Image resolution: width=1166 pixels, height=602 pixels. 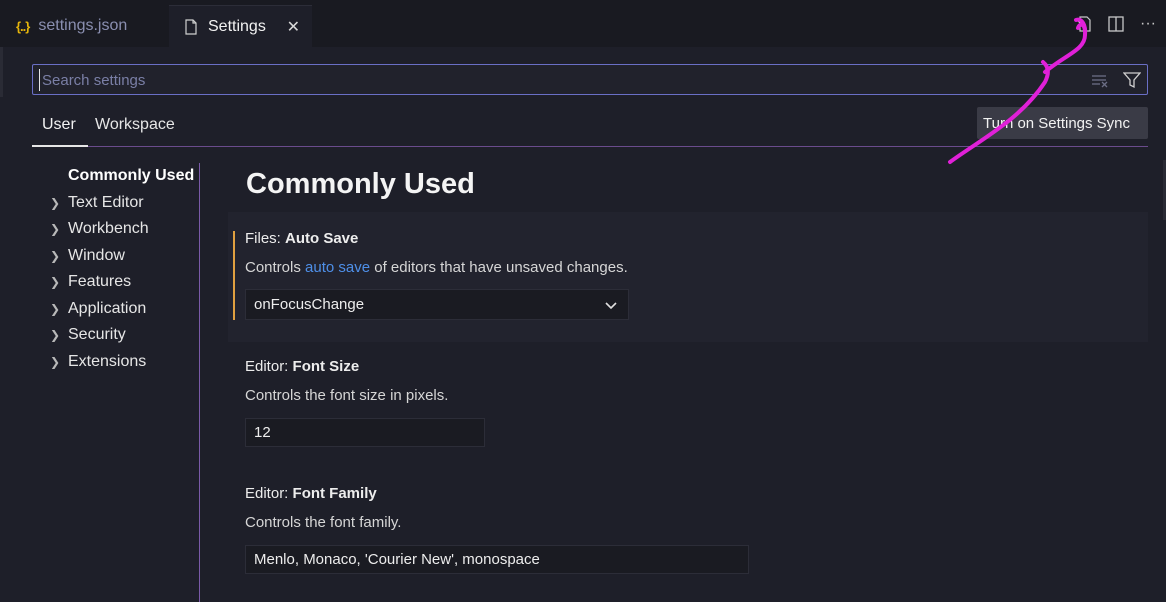 I want to click on toc-label: Application, so click(x=107, y=308).